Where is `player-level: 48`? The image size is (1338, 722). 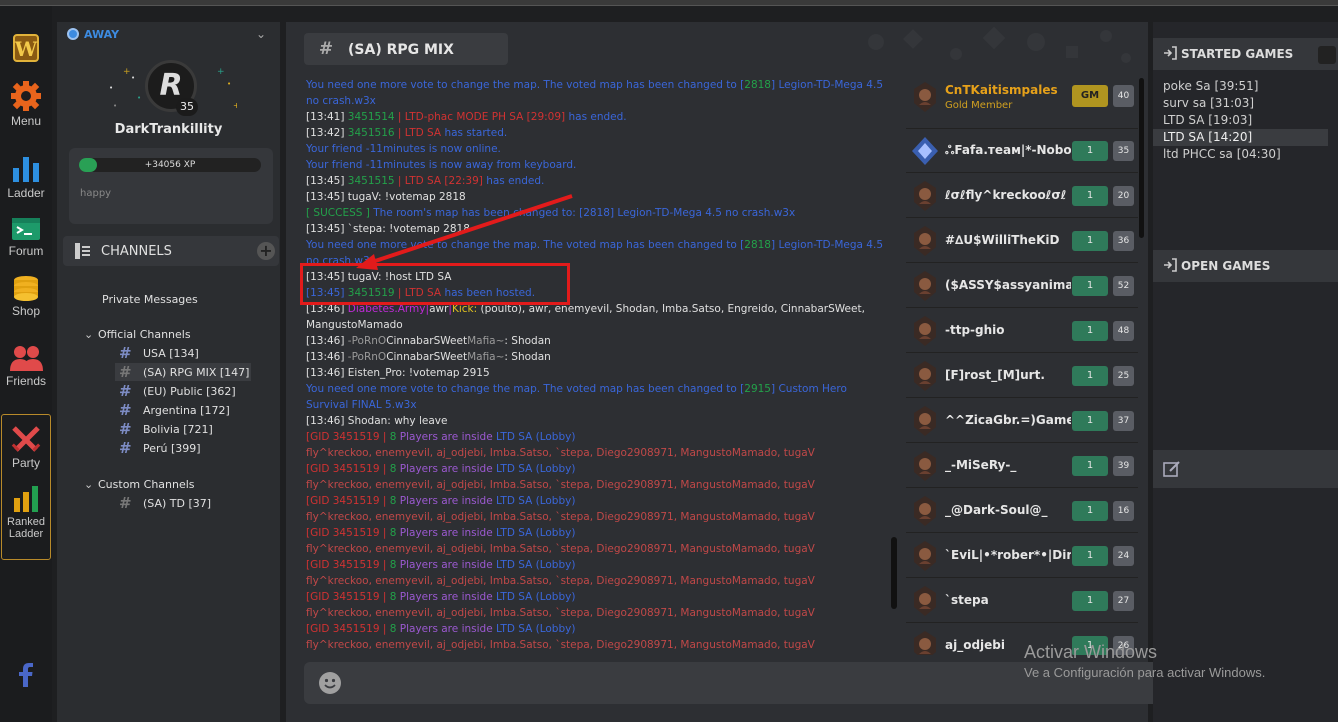
player-level: 48 is located at coordinates (1123, 331).